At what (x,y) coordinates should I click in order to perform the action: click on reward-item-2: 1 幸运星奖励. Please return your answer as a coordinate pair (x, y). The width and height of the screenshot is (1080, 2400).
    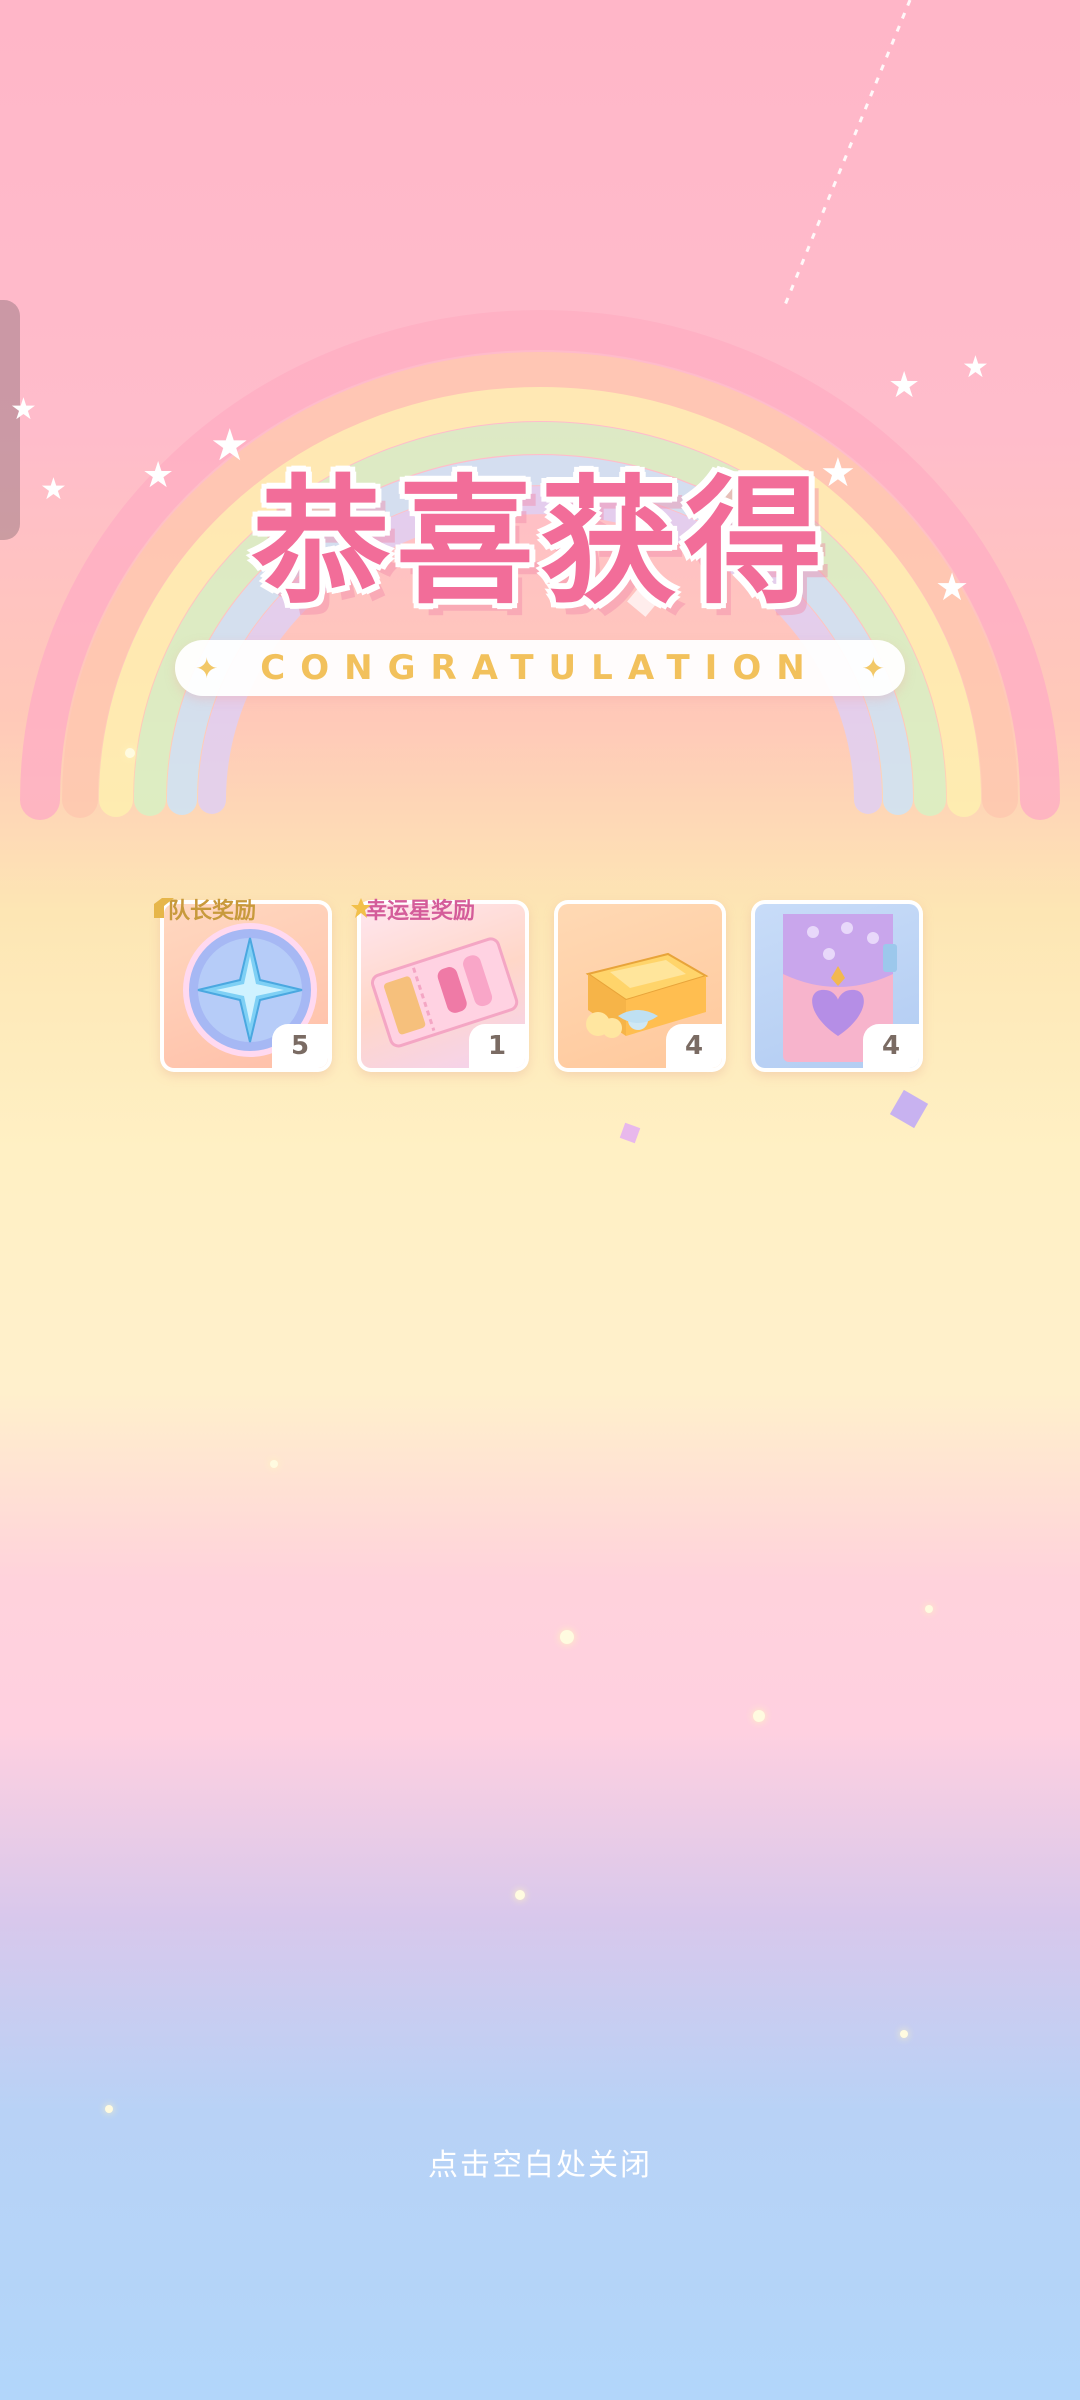
    Looking at the image, I should click on (440, 985).